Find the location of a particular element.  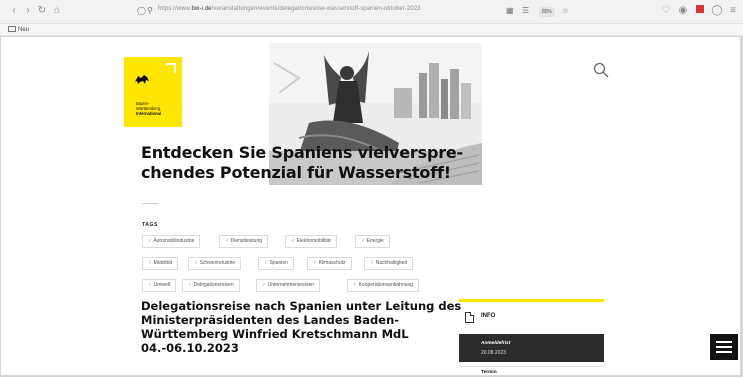

tag-item: Kooperationsanbahnung is located at coordinates (383, 285).